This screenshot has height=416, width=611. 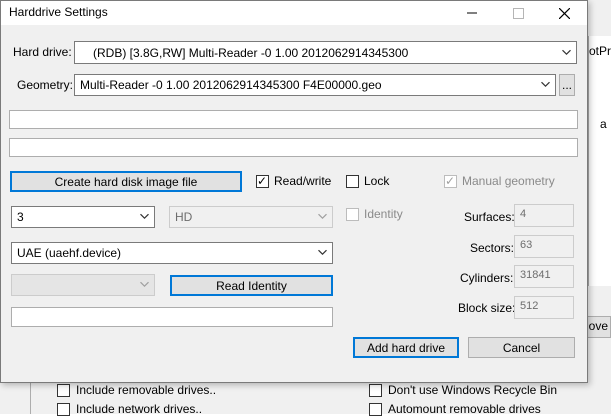 What do you see at coordinates (69, 253) in the screenshot?
I see `controller-value: UAE (uaehf.device)` at bounding box center [69, 253].